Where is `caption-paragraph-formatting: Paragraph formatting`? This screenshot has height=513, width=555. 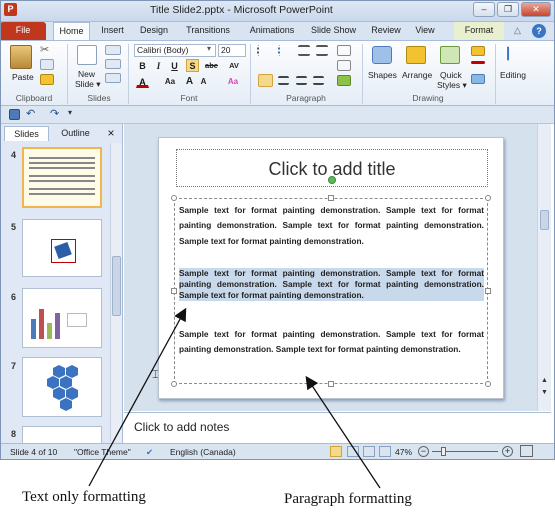 caption-paragraph-formatting: Paragraph formatting is located at coordinates (348, 499).